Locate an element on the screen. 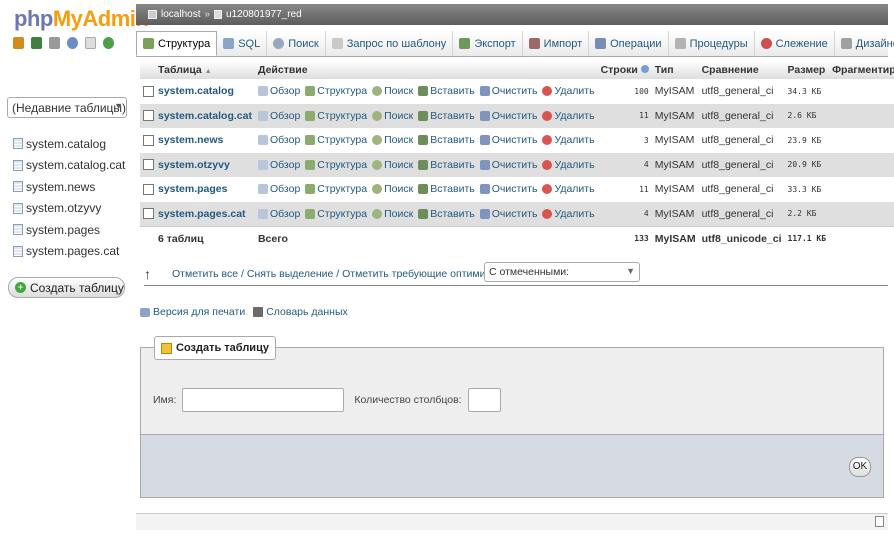 The height and width of the screenshot is (533, 894). browse-icon is located at coordinates (262, 91).